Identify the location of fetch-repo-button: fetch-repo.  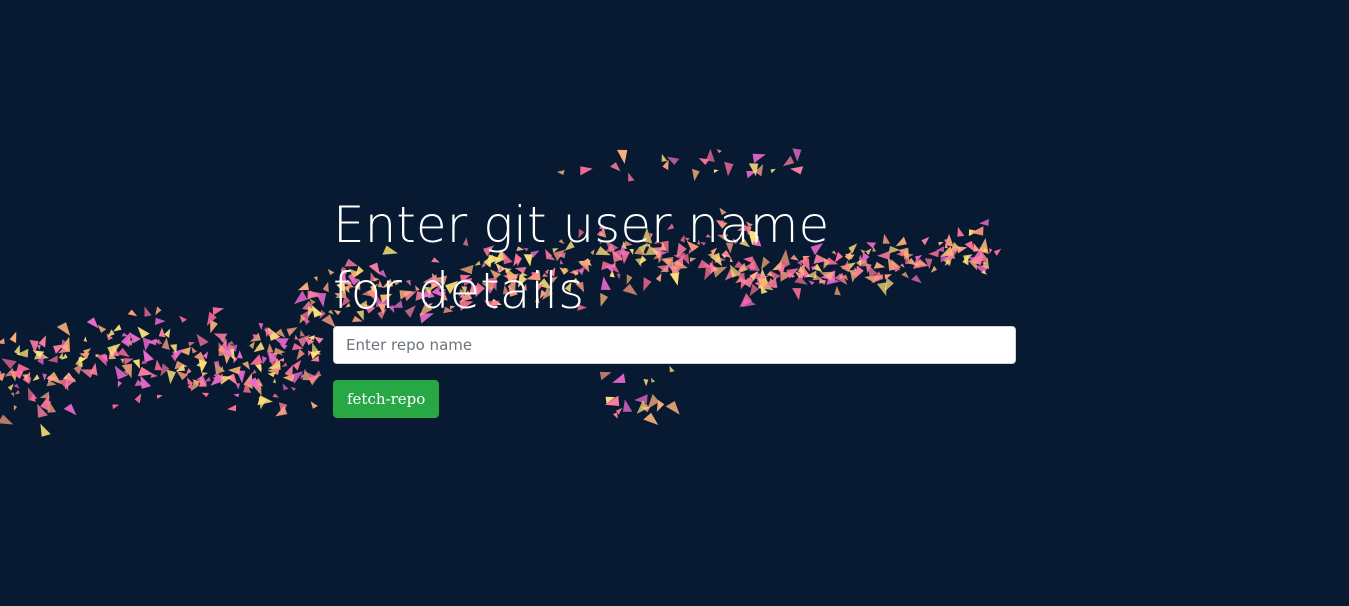
(386, 399).